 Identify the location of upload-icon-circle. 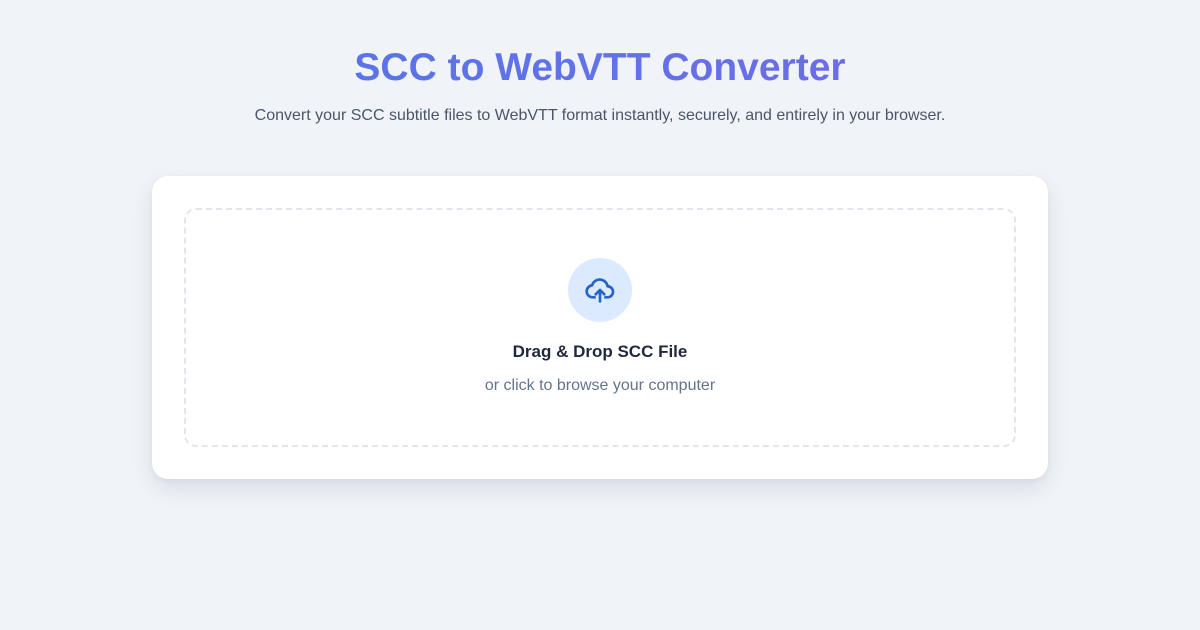
(600, 290).